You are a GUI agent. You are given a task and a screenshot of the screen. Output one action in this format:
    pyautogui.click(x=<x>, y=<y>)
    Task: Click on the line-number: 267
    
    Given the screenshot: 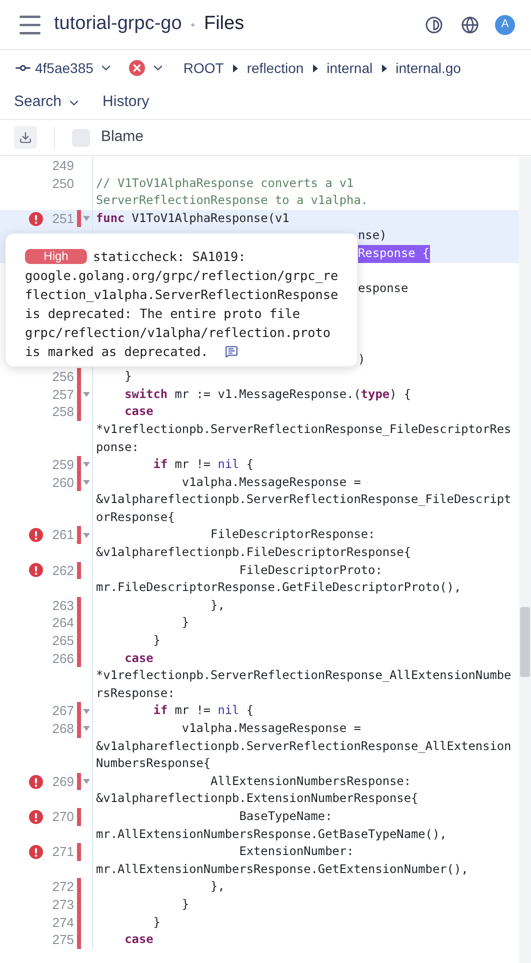 What is the action you would take?
    pyautogui.click(x=62, y=711)
    